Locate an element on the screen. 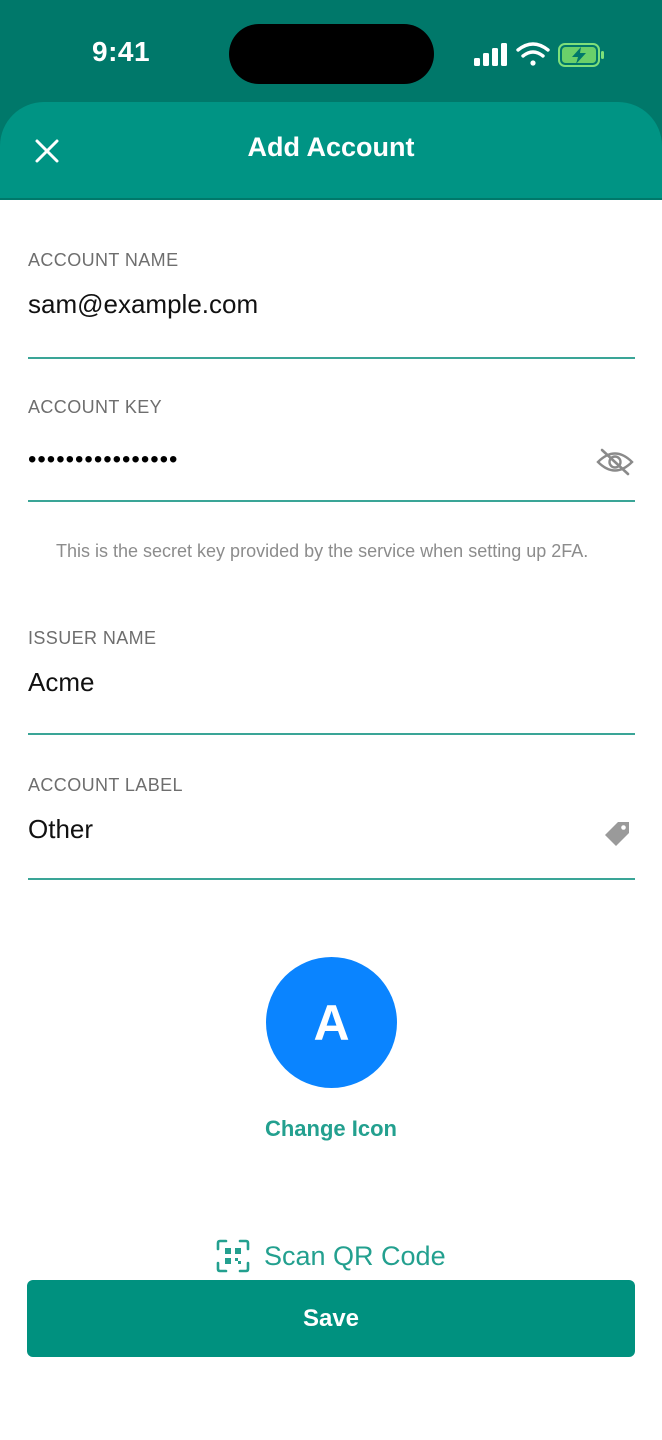 Image resolution: width=662 pixels, height=1440 pixels. toggle-key-visibility-button is located at coordinates (615, 462).